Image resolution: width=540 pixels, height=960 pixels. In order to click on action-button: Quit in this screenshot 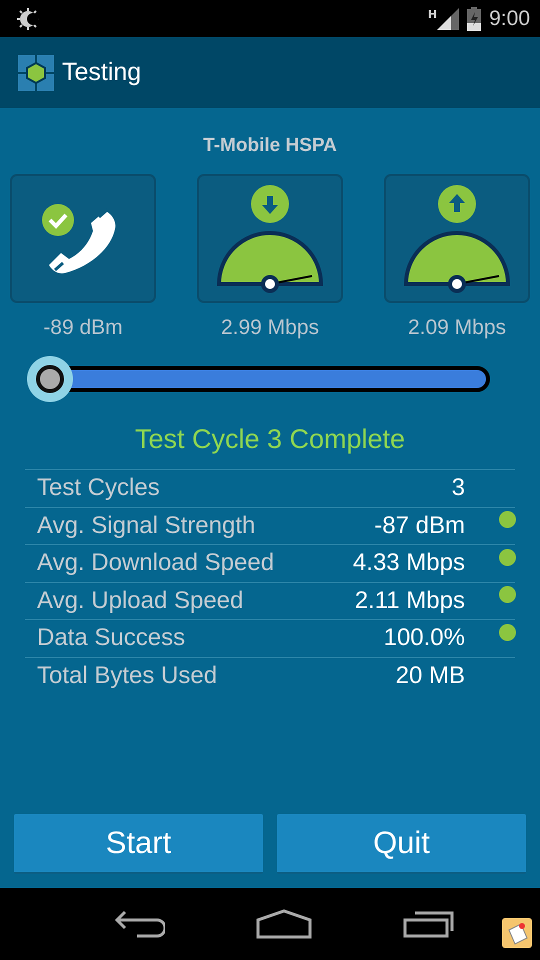, I will do `click(401, 844)`.